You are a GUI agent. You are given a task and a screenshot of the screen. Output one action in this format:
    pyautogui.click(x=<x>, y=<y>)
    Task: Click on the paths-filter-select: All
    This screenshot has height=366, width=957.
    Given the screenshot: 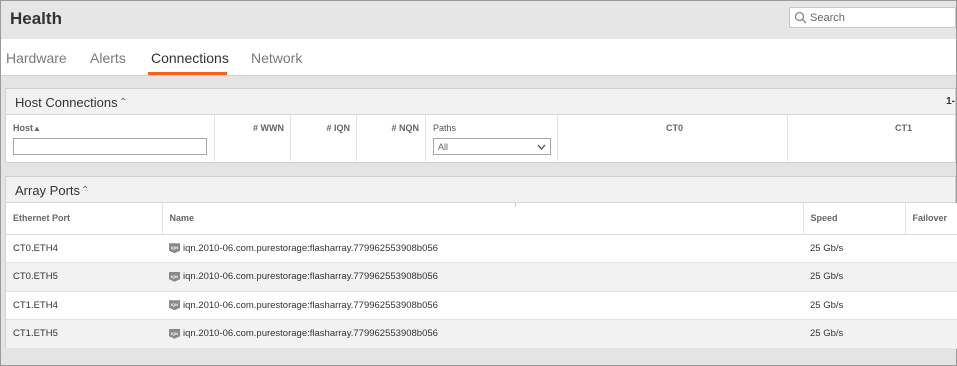 What is the action you would take?
    pyautogui.click(x=492, y=146)
    